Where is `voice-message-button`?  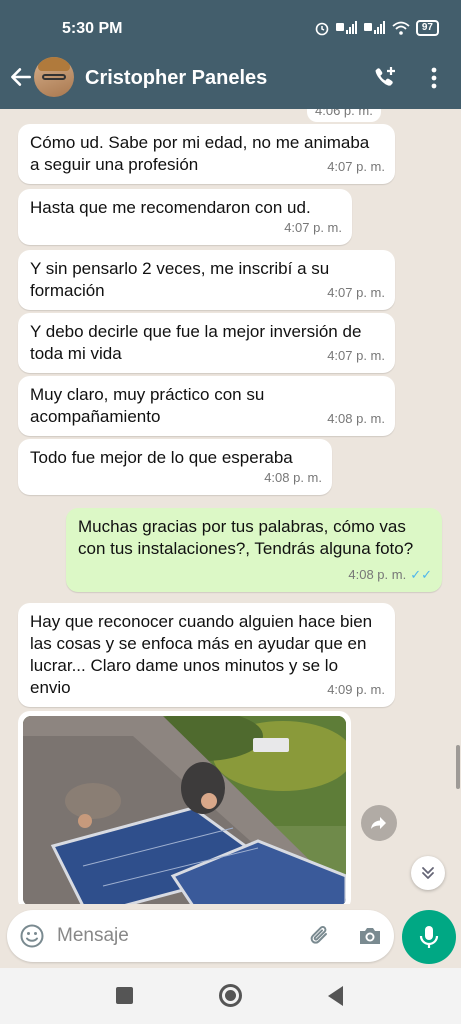
voice-message-button is located at coordinates (429, 937).